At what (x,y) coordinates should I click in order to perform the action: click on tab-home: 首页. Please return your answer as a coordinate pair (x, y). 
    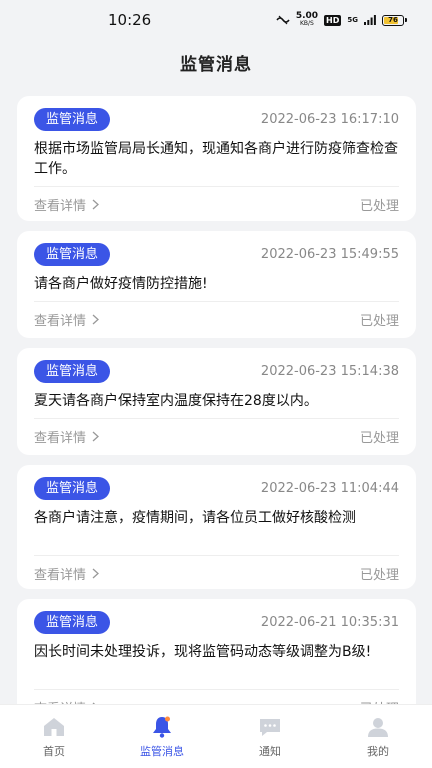
    Looking at the image, I should click on (54, 737).